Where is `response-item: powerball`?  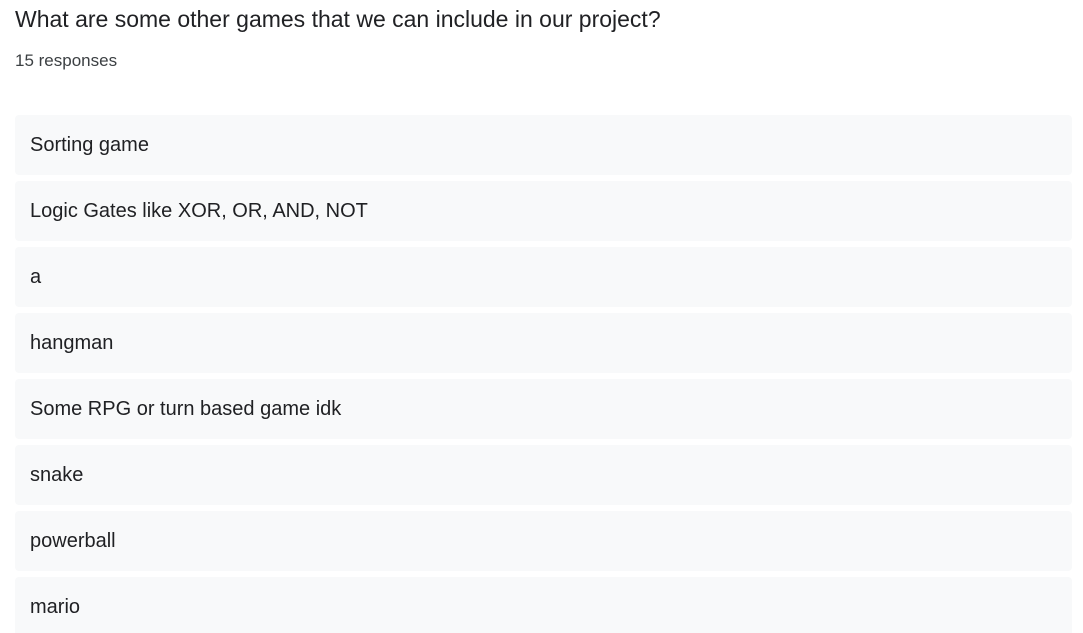 response-item: powerball is located at coordinates (543, 541).